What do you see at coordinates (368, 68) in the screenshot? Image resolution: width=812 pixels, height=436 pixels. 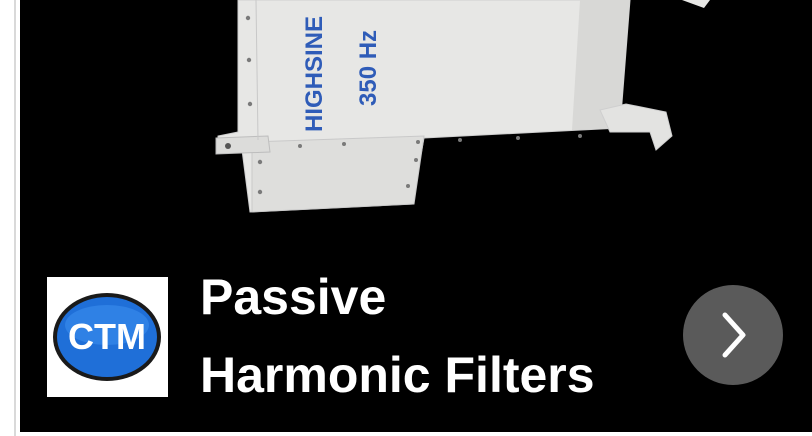 I see `product-label-frequency: 350 Hz` at bounding box center [368, 68].